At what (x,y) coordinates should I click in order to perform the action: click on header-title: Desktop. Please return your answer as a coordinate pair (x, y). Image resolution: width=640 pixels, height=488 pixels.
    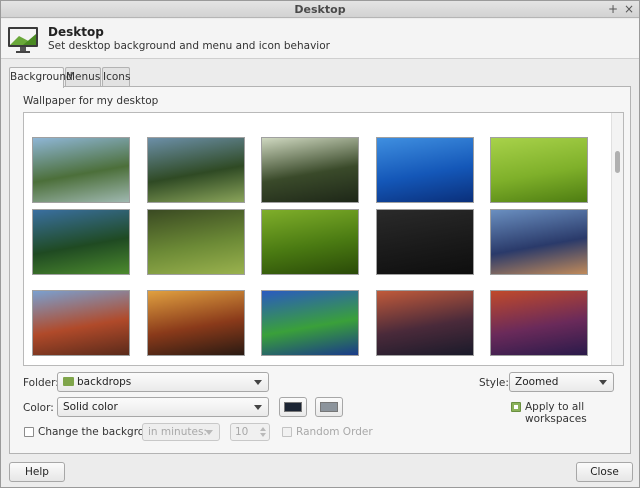
    Looking at the image, I should click on (76, 32).